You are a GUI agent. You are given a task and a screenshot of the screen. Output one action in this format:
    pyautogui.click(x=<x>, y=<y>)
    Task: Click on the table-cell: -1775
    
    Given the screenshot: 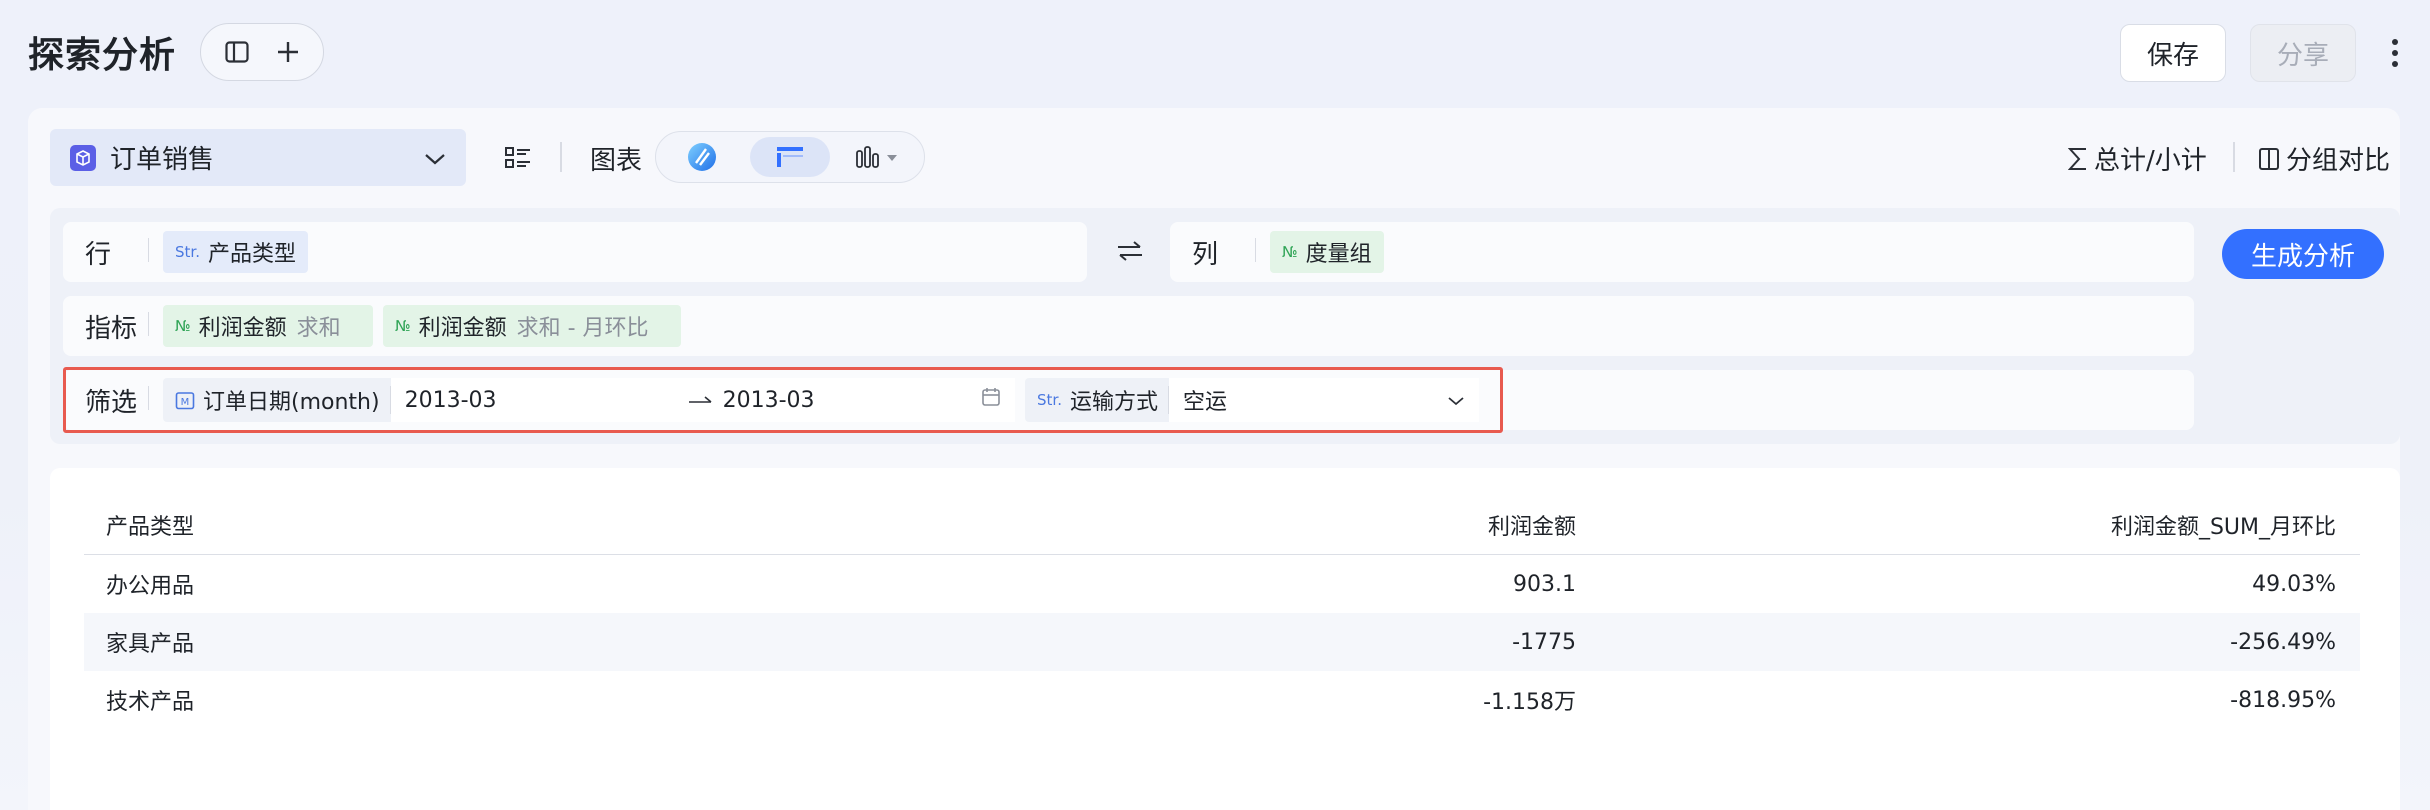 What is the action you would take?
    pyautogui.click(x=1544, y=642)
    